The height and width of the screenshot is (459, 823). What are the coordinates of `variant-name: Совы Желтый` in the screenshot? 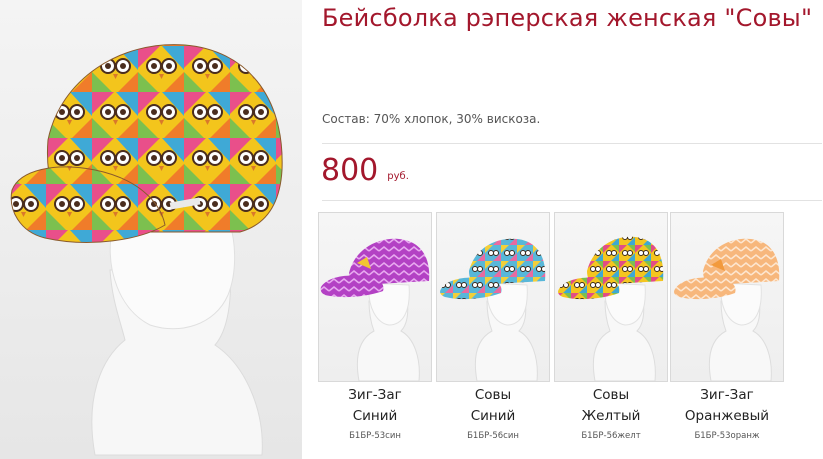 It's located at (611, 406).